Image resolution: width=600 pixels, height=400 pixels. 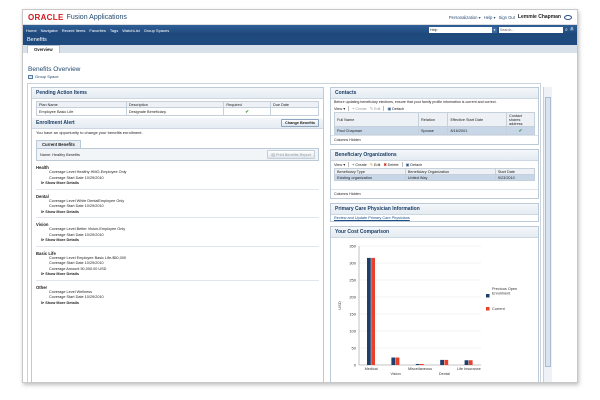 What do you see at coordinates (353, 108) in the screenshot?
I see `plus-icon: +` at bounding box center [353, 108].